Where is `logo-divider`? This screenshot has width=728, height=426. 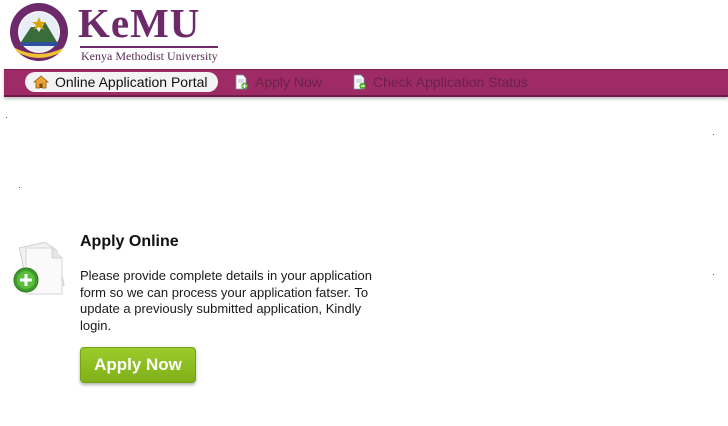
logo-divider is located at coordinates (149, 47).